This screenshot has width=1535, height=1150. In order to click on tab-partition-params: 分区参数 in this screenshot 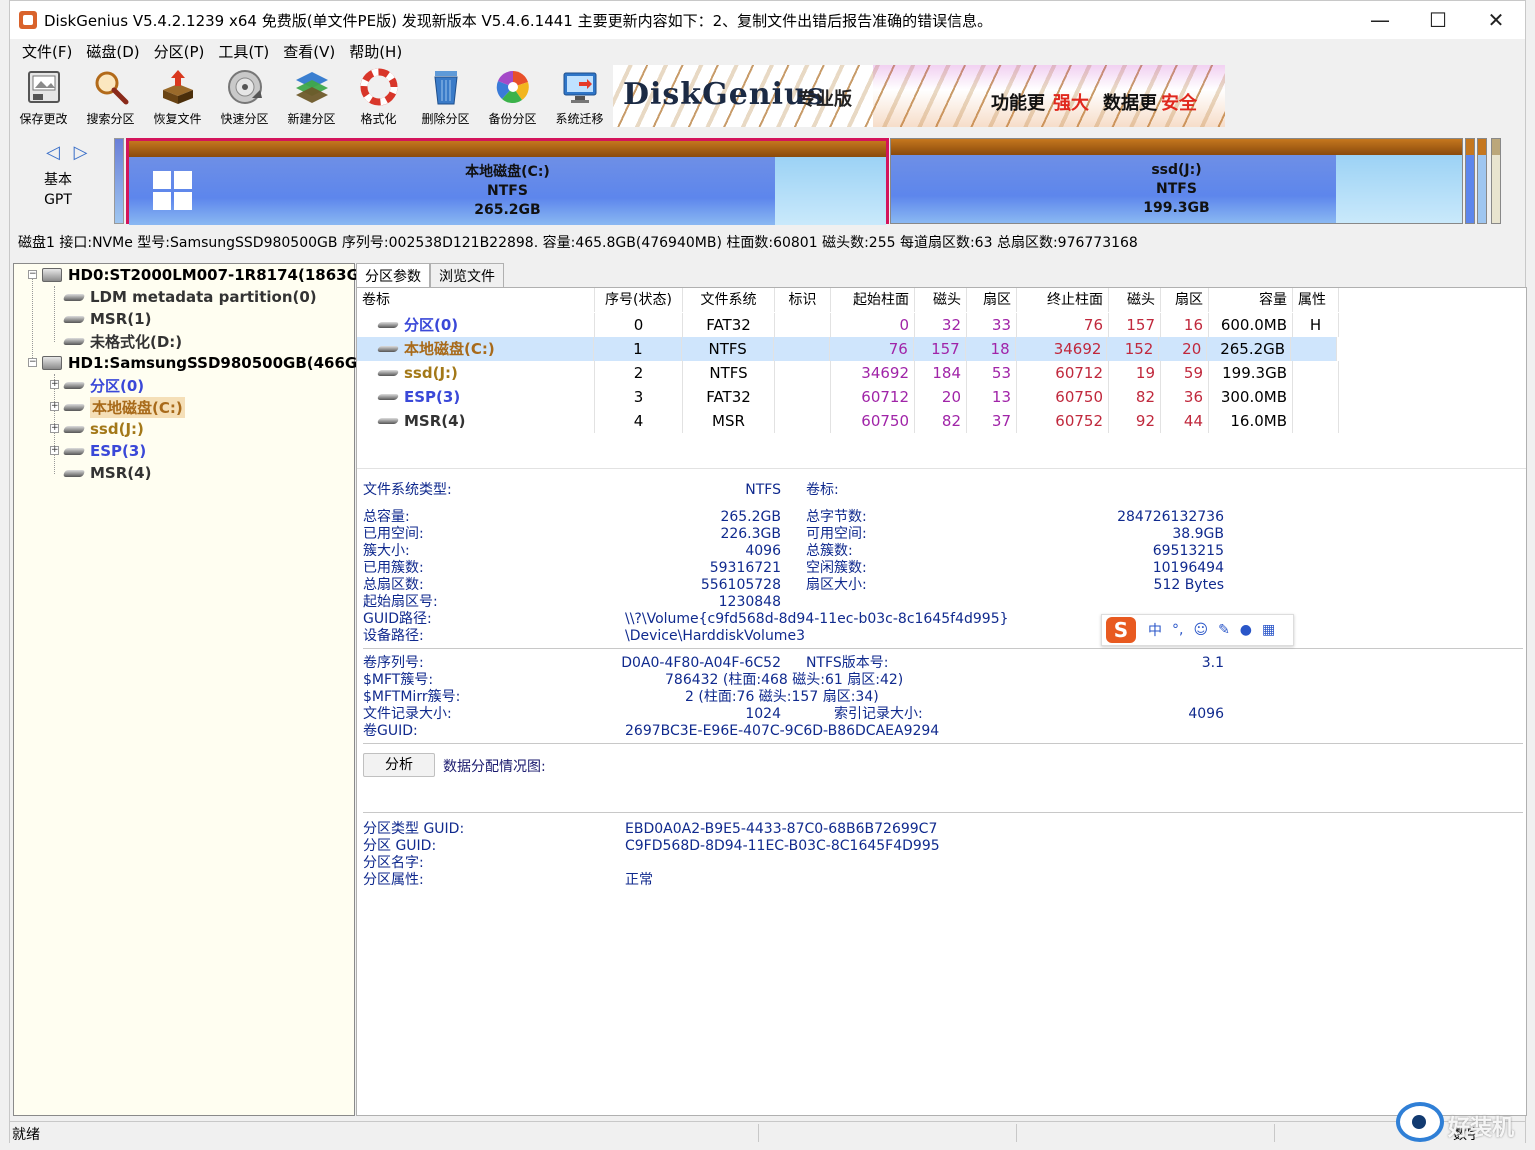, I will do `click(393, 275)`.